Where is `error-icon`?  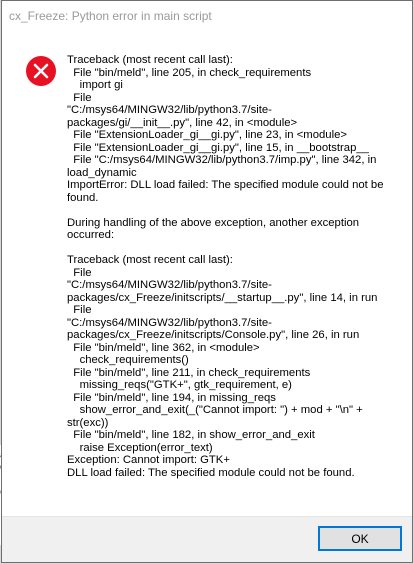
error-icon is located at coordinates (41, 71).